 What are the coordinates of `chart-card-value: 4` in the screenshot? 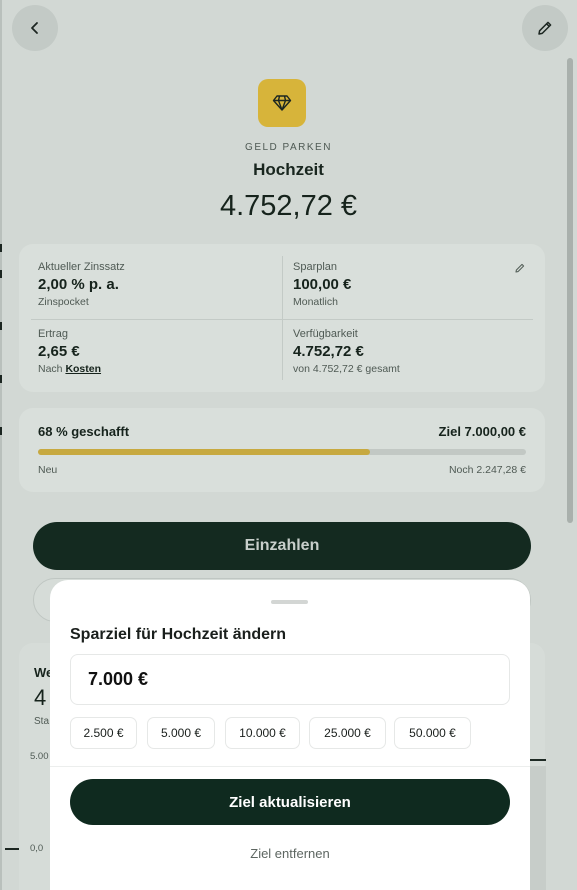 It's located at (40, 697).